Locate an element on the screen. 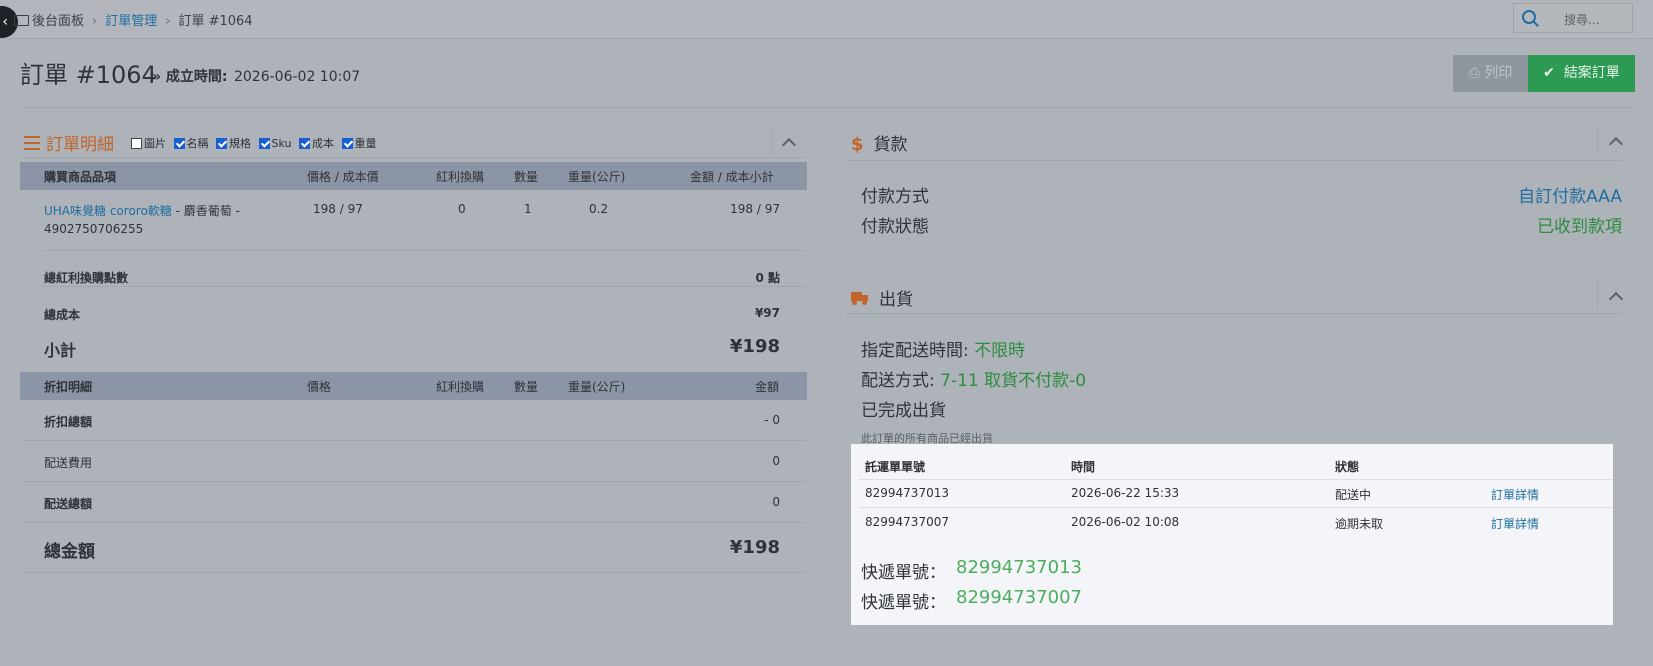  toggle-spec-label: 規格 is located at coordinates (240, 143).